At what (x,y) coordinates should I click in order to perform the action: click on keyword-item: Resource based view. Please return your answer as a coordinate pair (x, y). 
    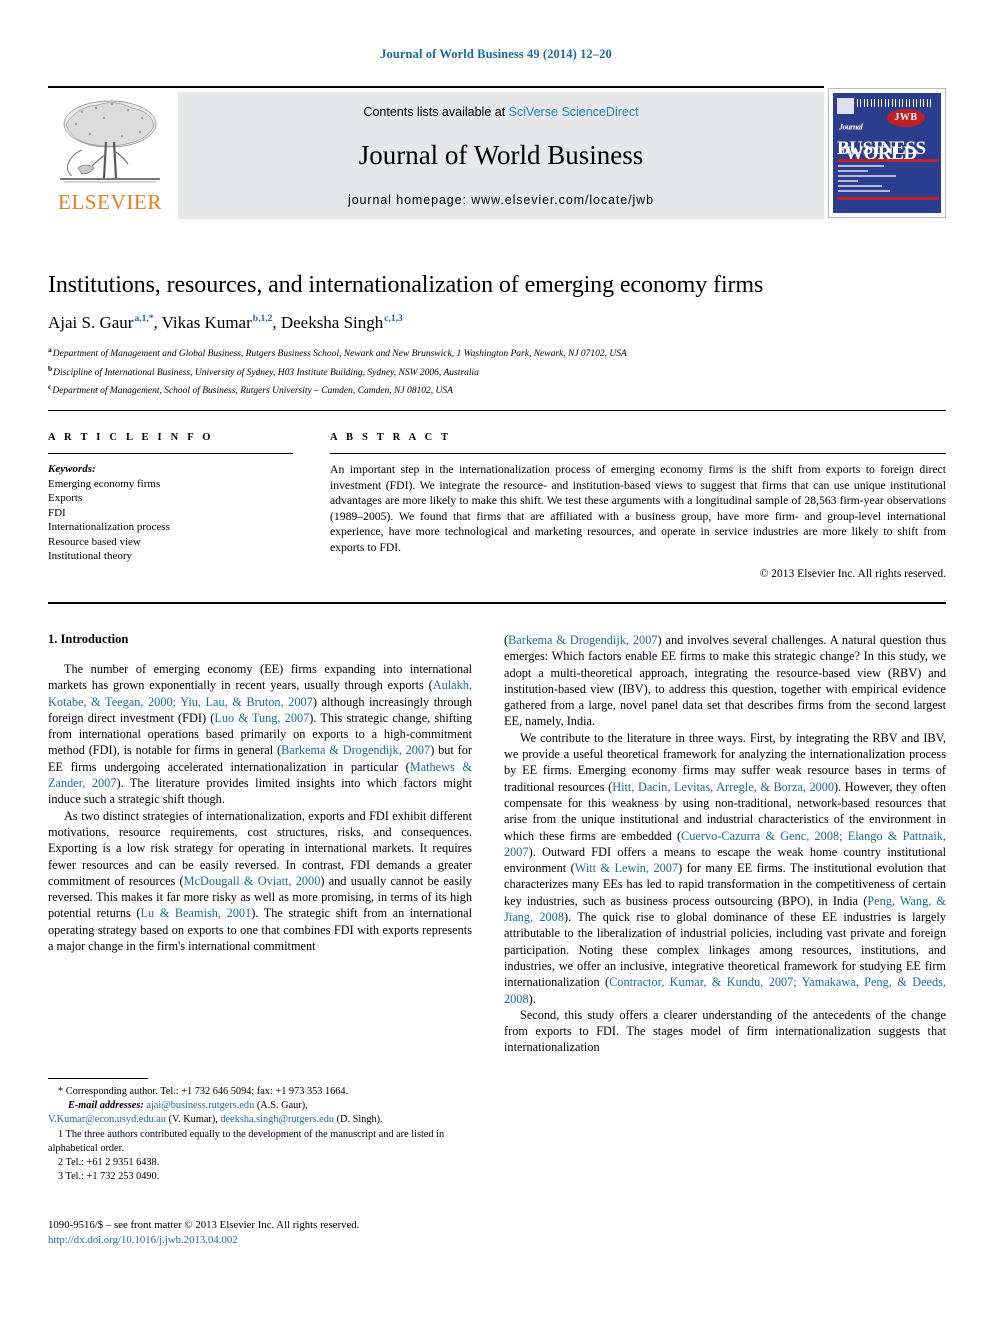
    Looking at the image, I should click on (94, 541).